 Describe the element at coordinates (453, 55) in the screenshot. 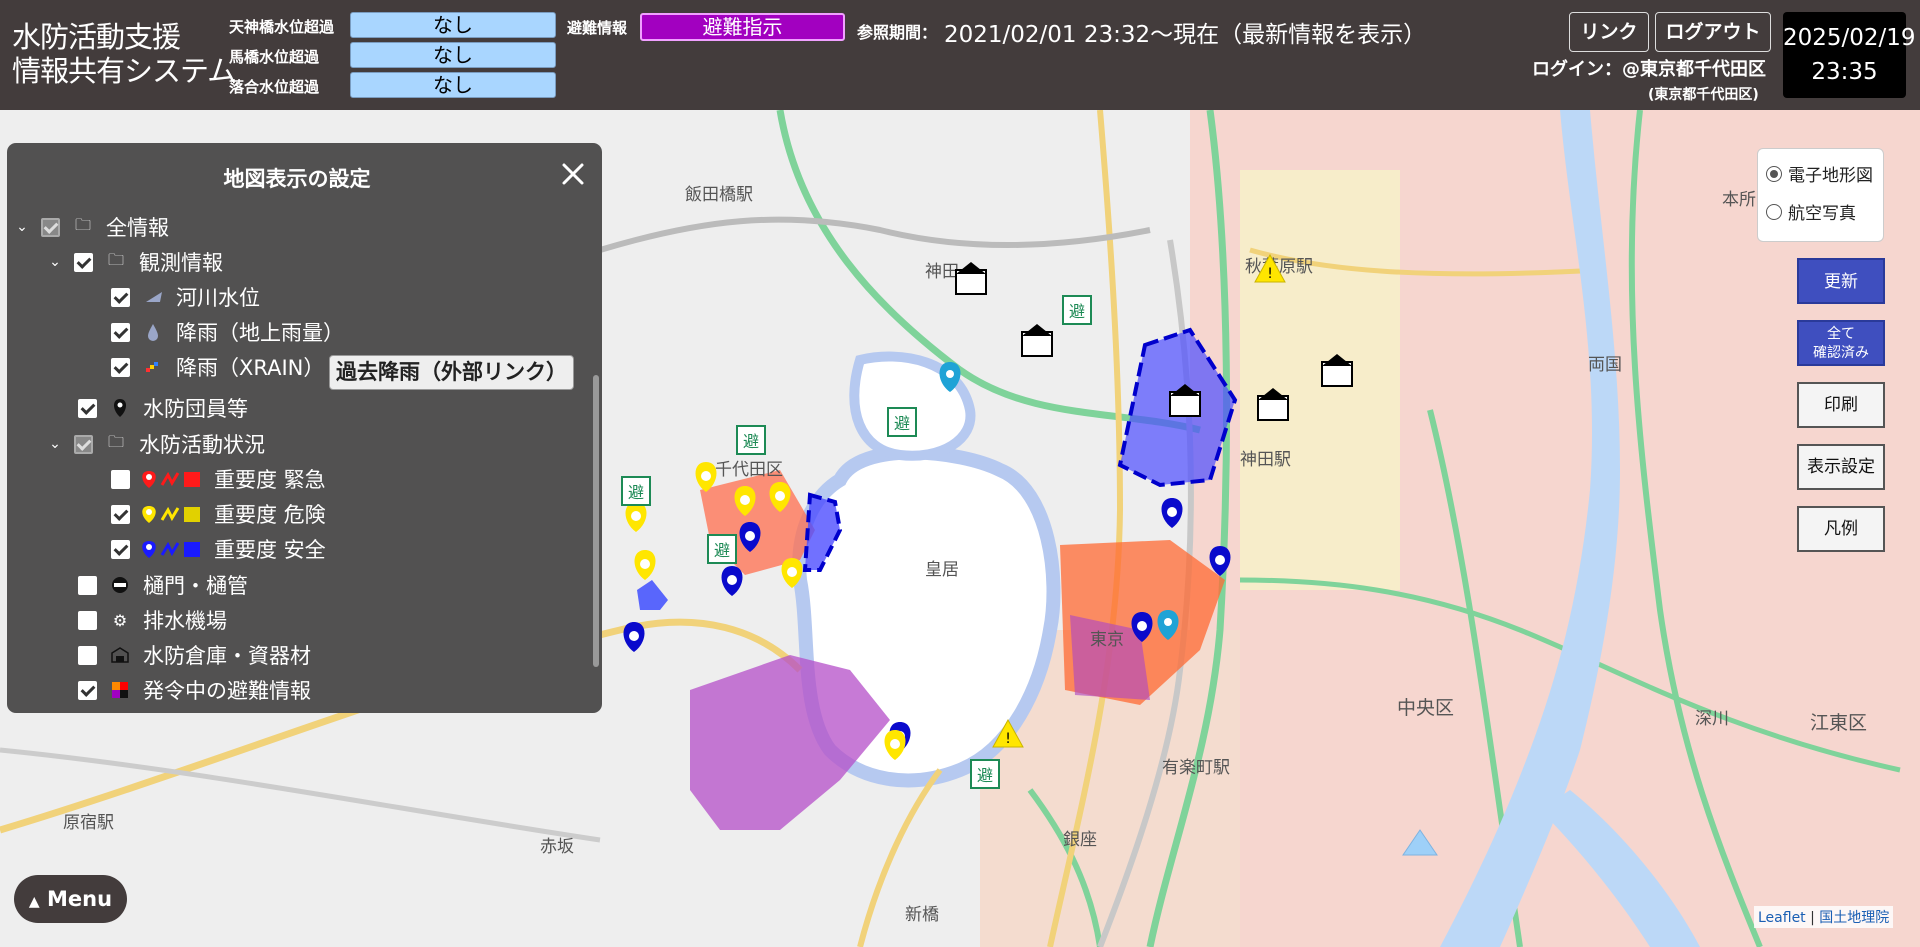

I see `water-level-value-umahashi: なし` at that location.